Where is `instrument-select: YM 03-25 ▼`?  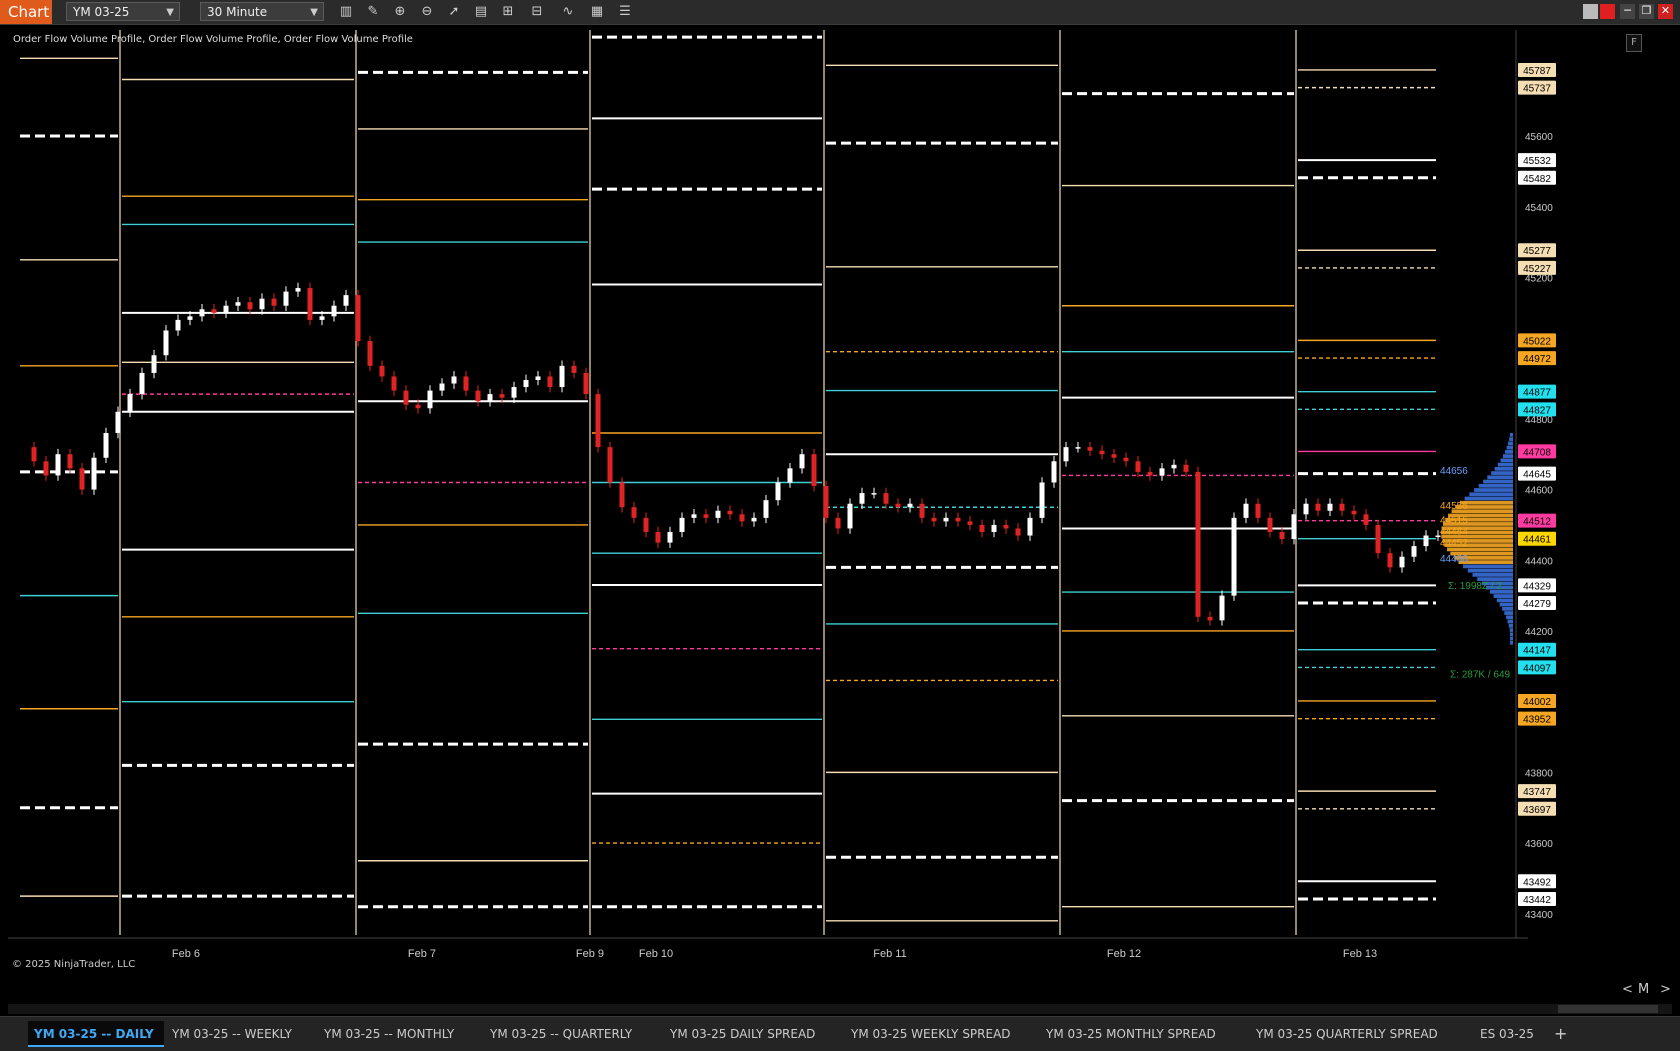 instrument-select: YM 03-25 ▼ is located at coordinates (123, 11).